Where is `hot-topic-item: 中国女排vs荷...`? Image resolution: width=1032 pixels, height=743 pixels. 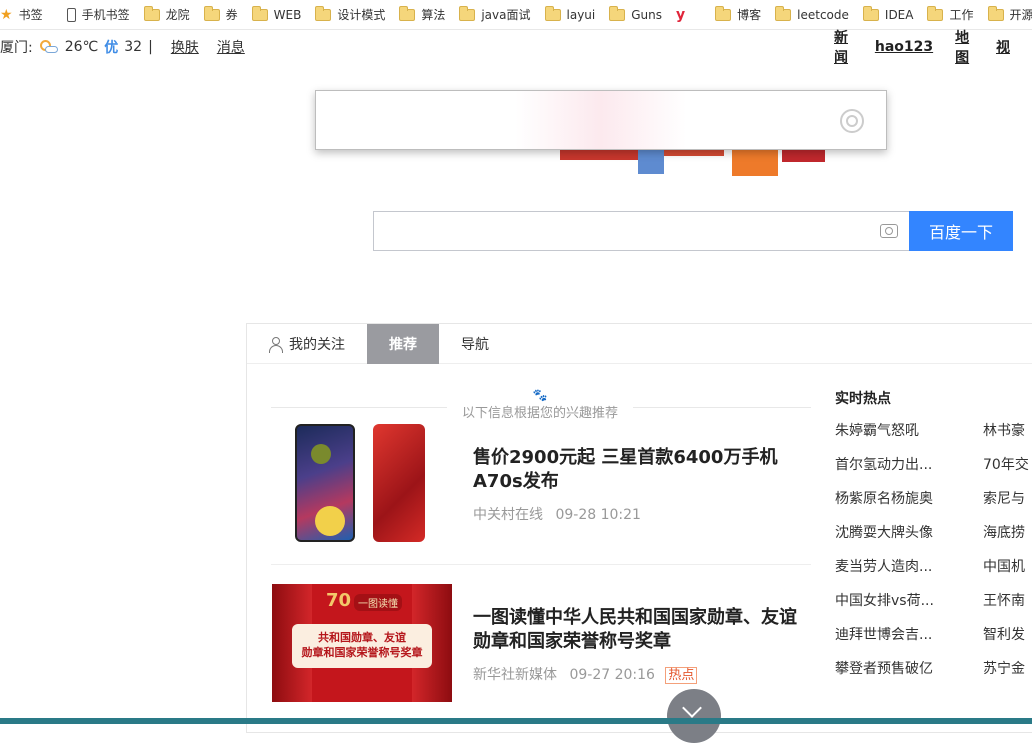
hot-topic-item: 中国女排vs荷... is located at coordinates (909, 599).